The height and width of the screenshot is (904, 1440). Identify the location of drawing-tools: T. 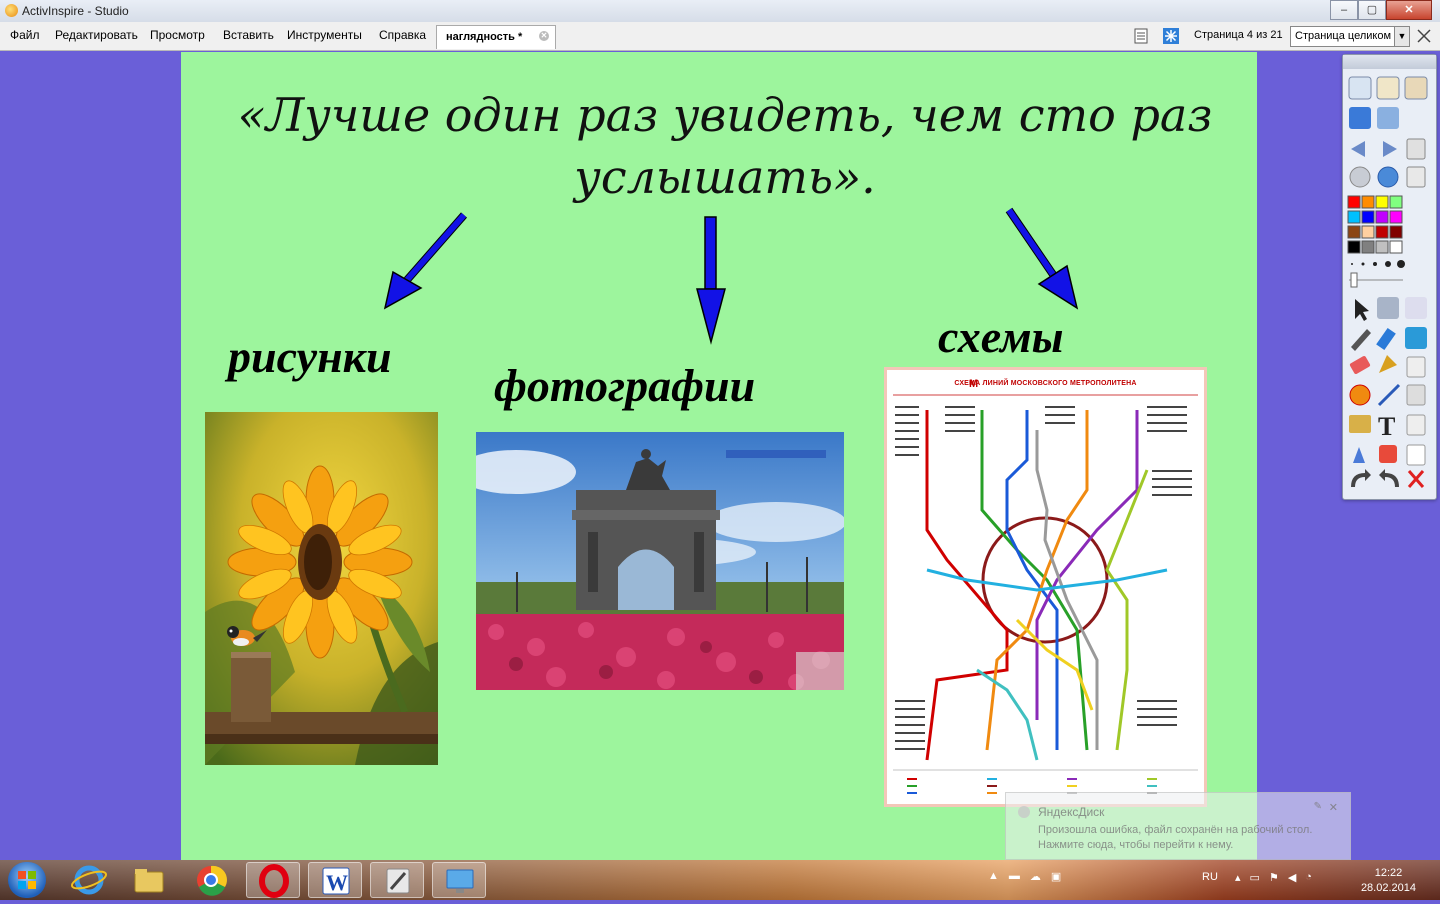
(1388, 392).